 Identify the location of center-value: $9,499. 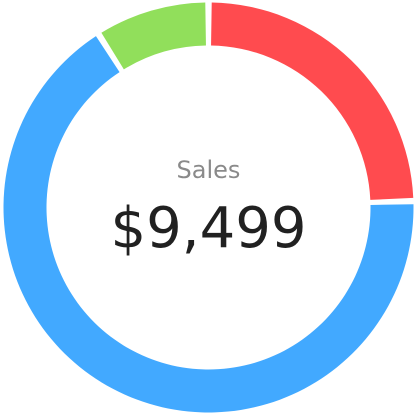
(208, 228).